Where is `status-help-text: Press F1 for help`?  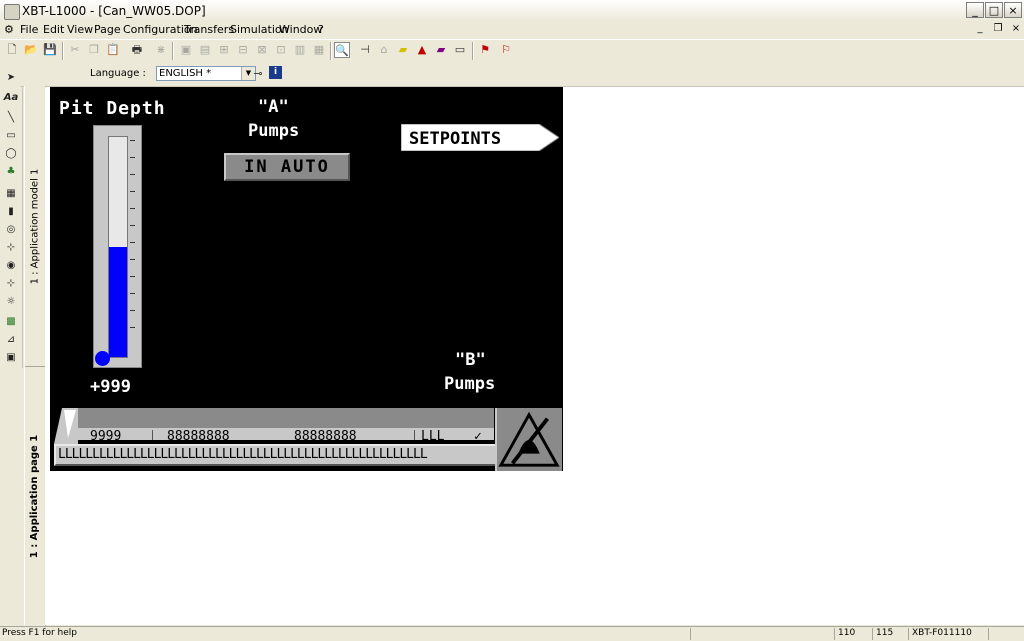 status-help-text: Press F1 for help is located at coordinates (40, 633).